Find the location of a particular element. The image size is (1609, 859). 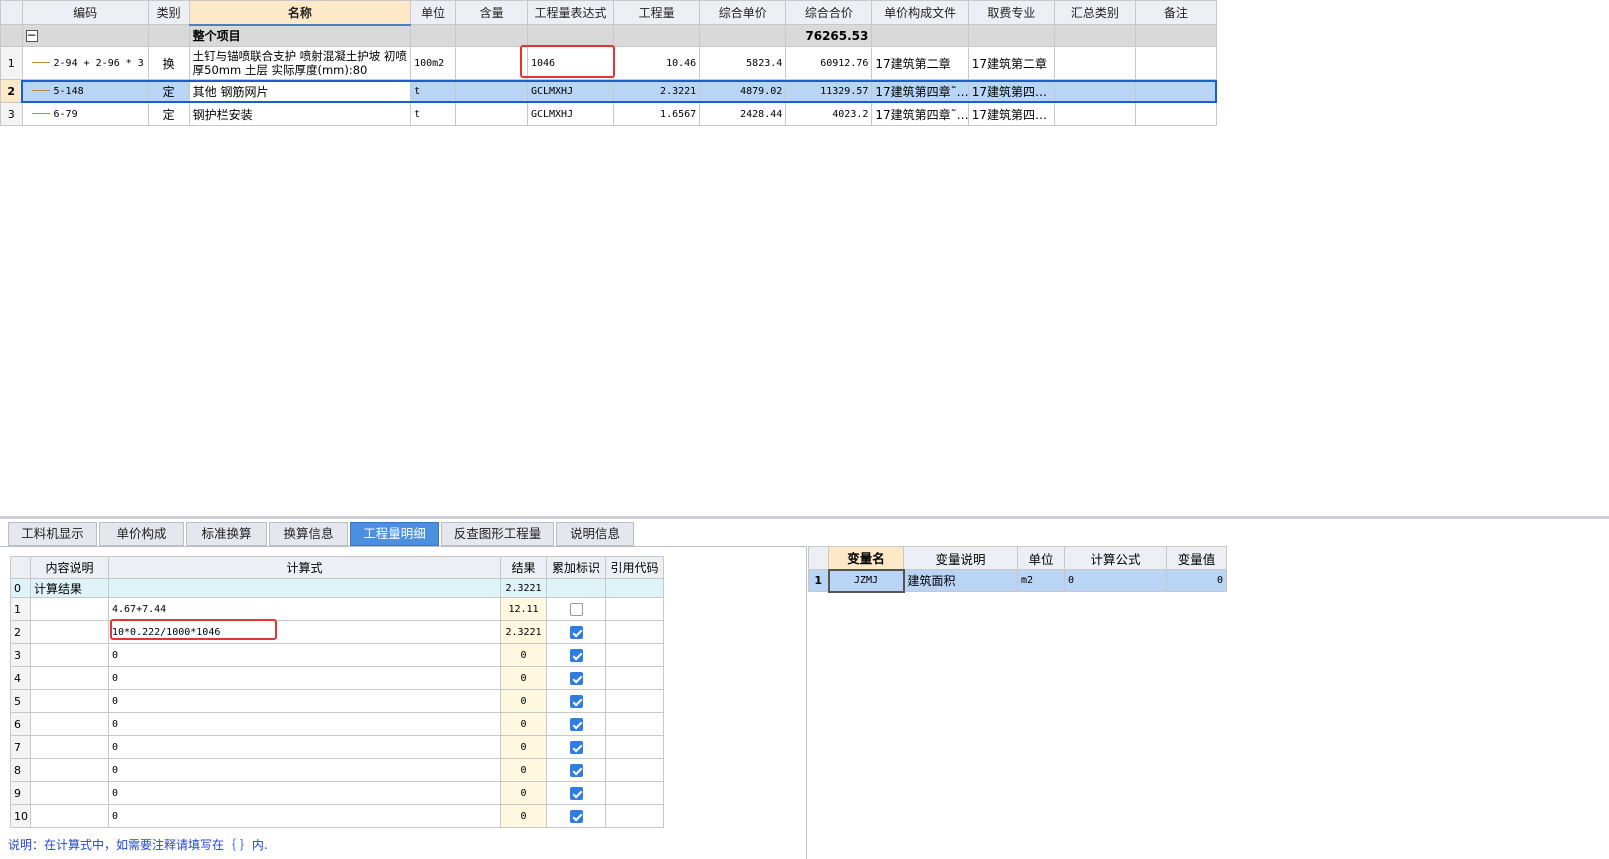

tab-description-info: 说明信息 is located at coordinates (595, 534).